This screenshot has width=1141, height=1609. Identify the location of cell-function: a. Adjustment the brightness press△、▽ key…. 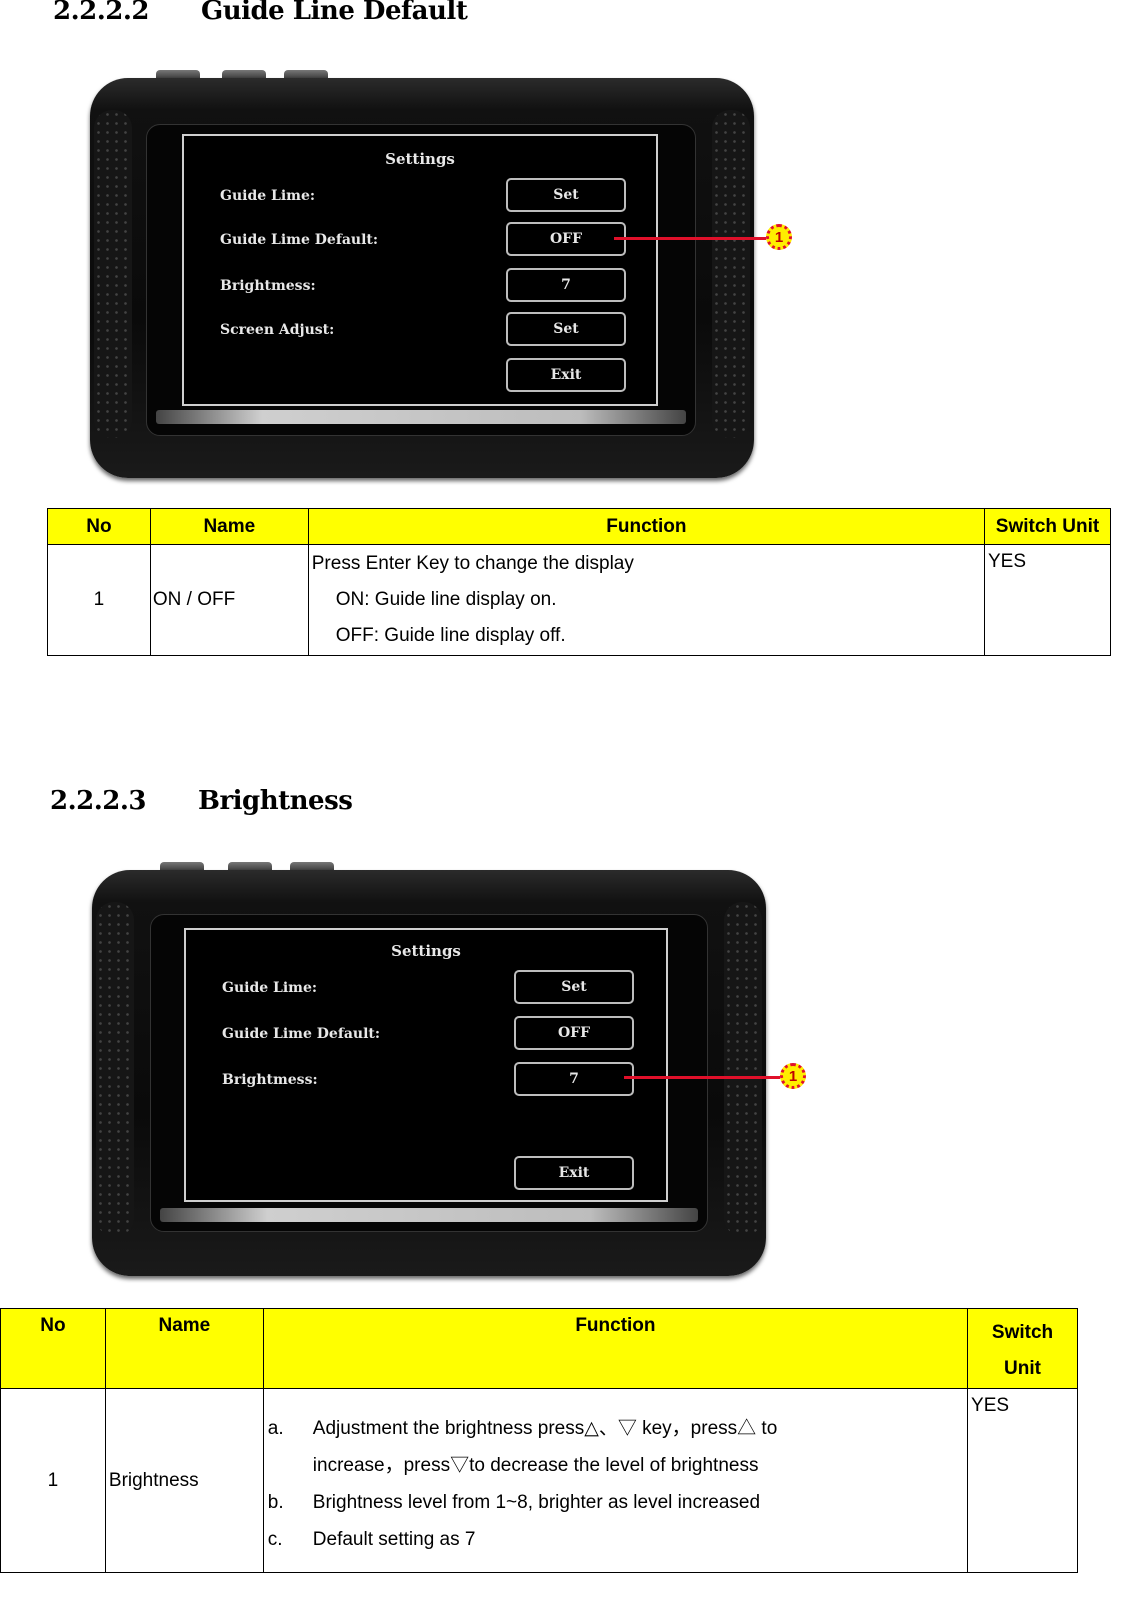
(615, 1480).